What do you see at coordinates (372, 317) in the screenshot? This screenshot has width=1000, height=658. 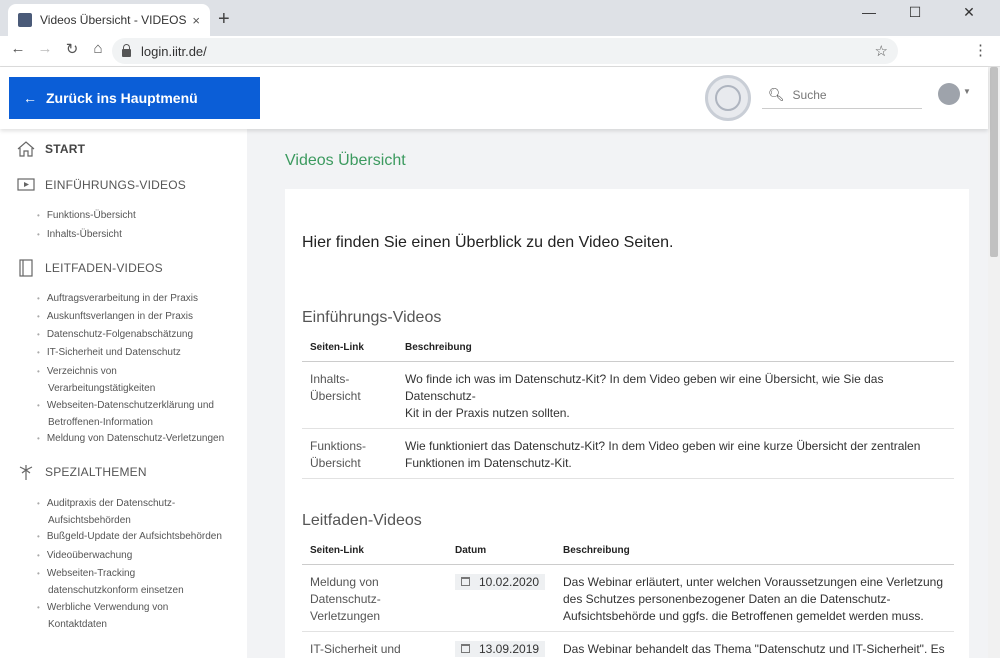 I see `section-heading-intro-videos: Einführungs-Videos` at bounding box center [372, 317].